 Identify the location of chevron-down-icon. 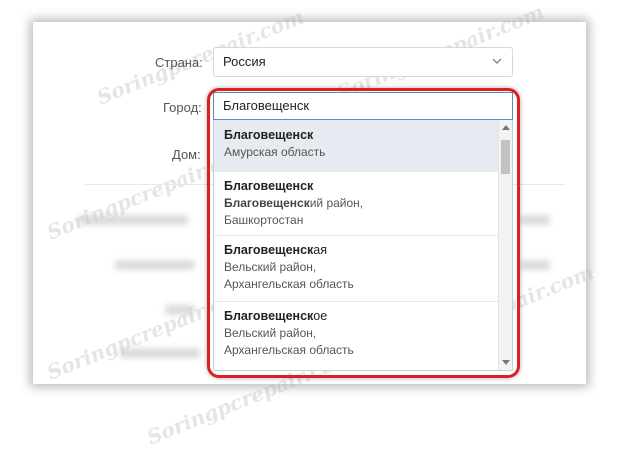
(497, 61).